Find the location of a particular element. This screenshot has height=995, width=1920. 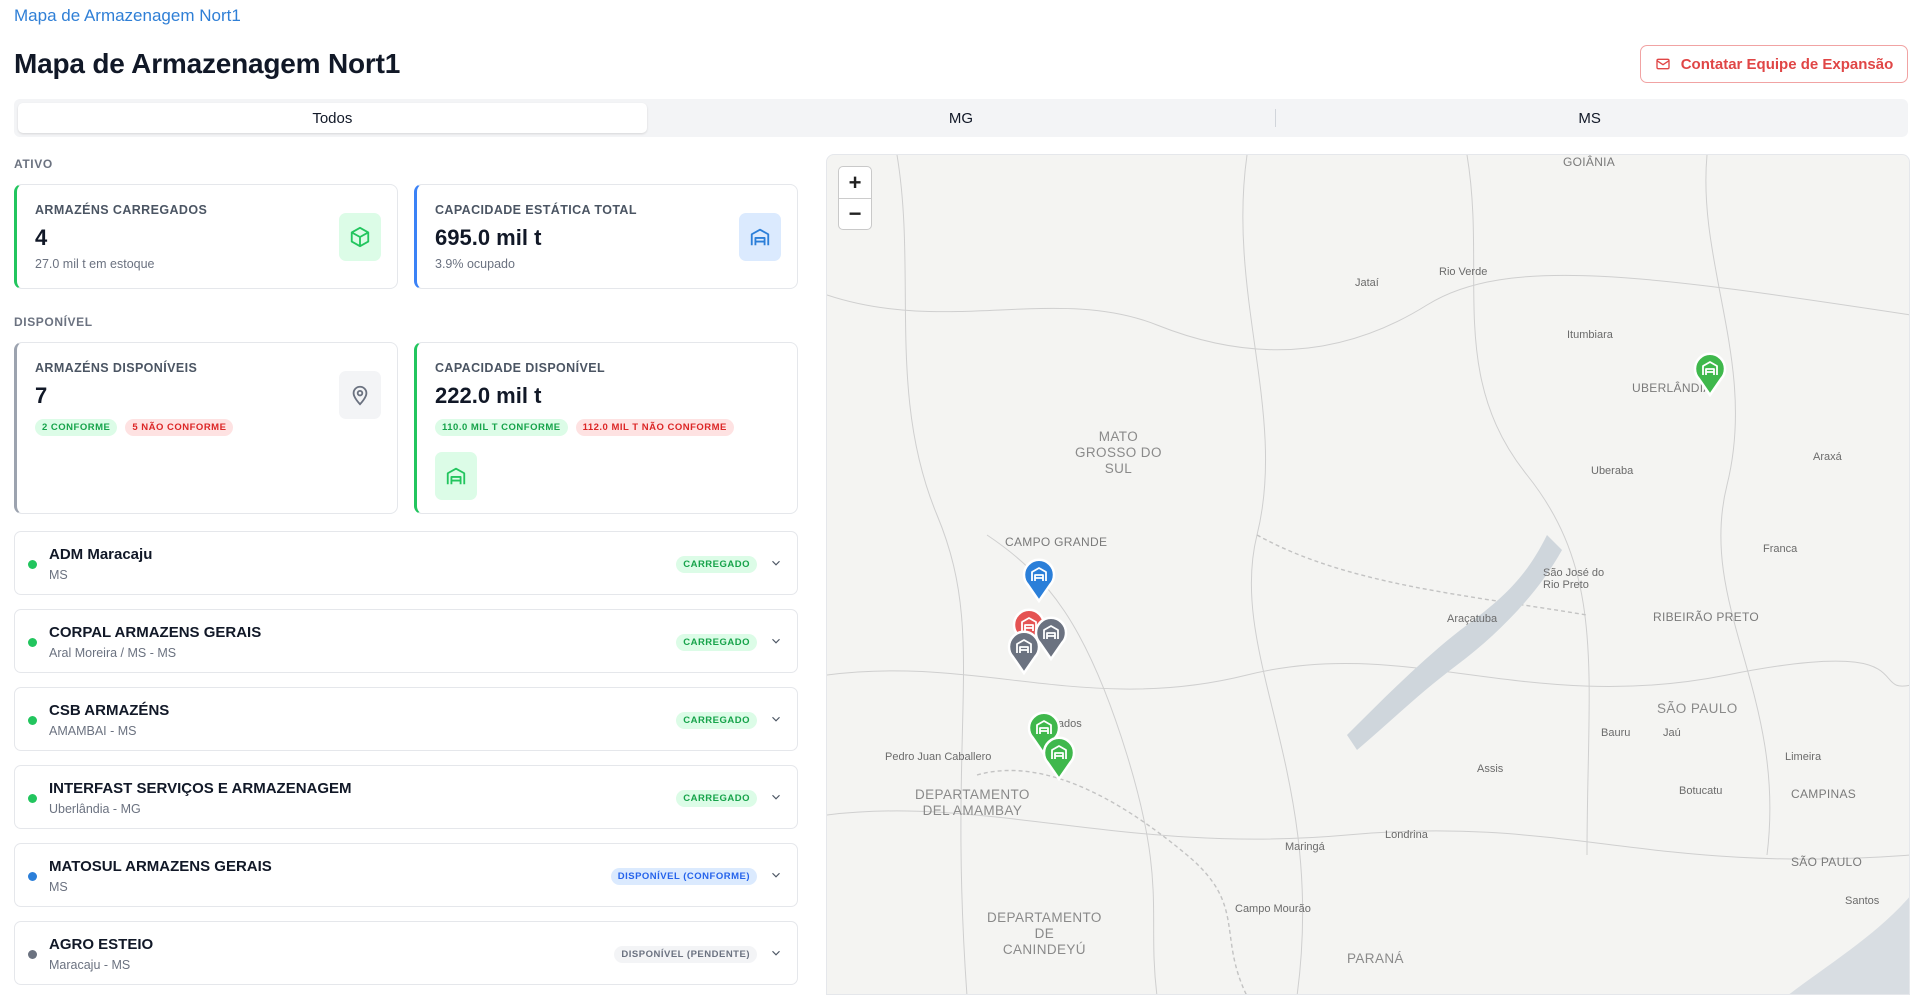

warehouse-name: AGRO ESTEIO is located at coordinates (101, 944).